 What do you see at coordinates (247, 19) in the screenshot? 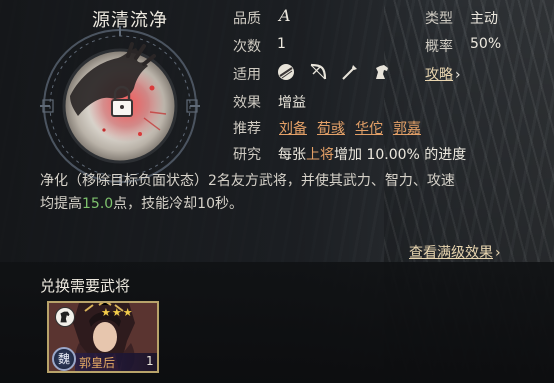
I see `quality-label: 品质` at bounding box center [247, 19].